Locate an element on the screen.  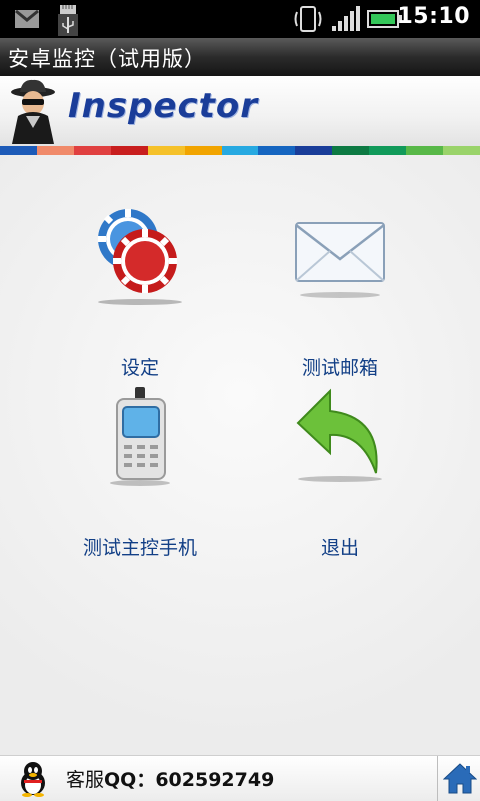
color-stripe is located at coordinates (240, 150).